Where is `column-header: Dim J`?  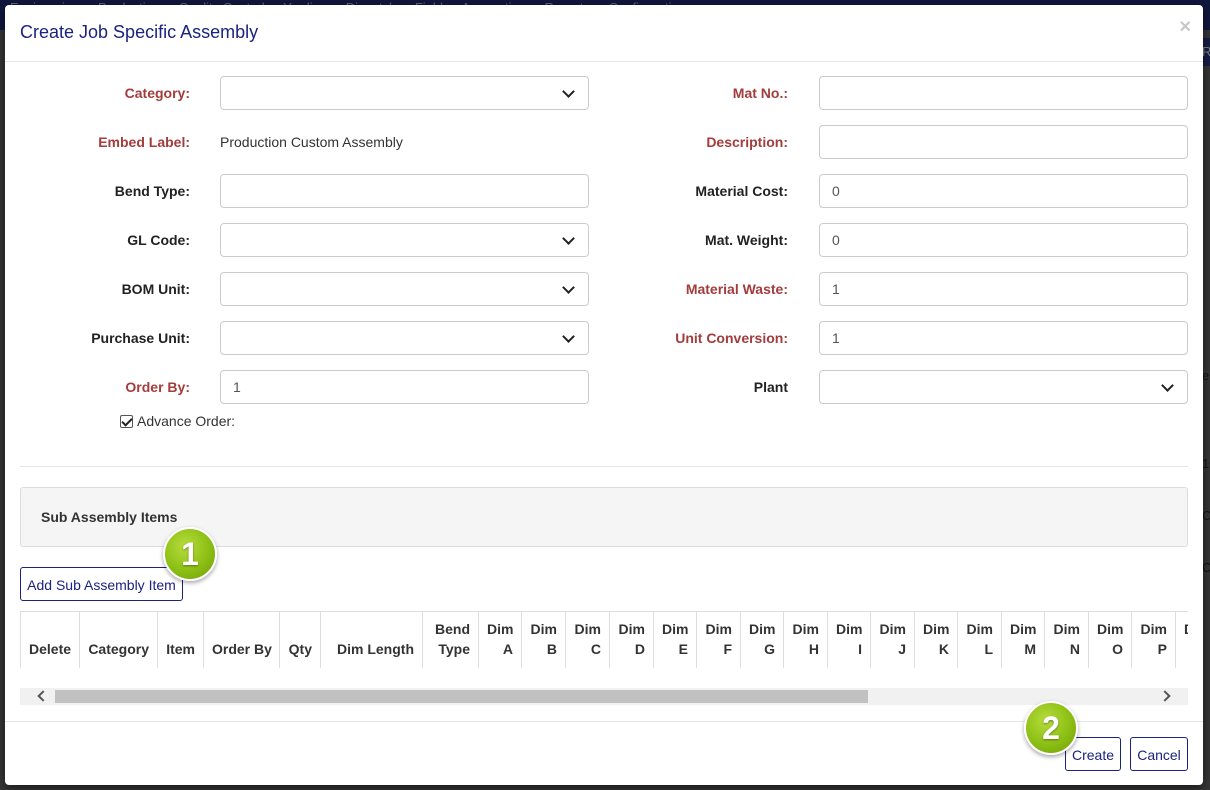
column-header: Dim J is located at coordinates (892, 639).